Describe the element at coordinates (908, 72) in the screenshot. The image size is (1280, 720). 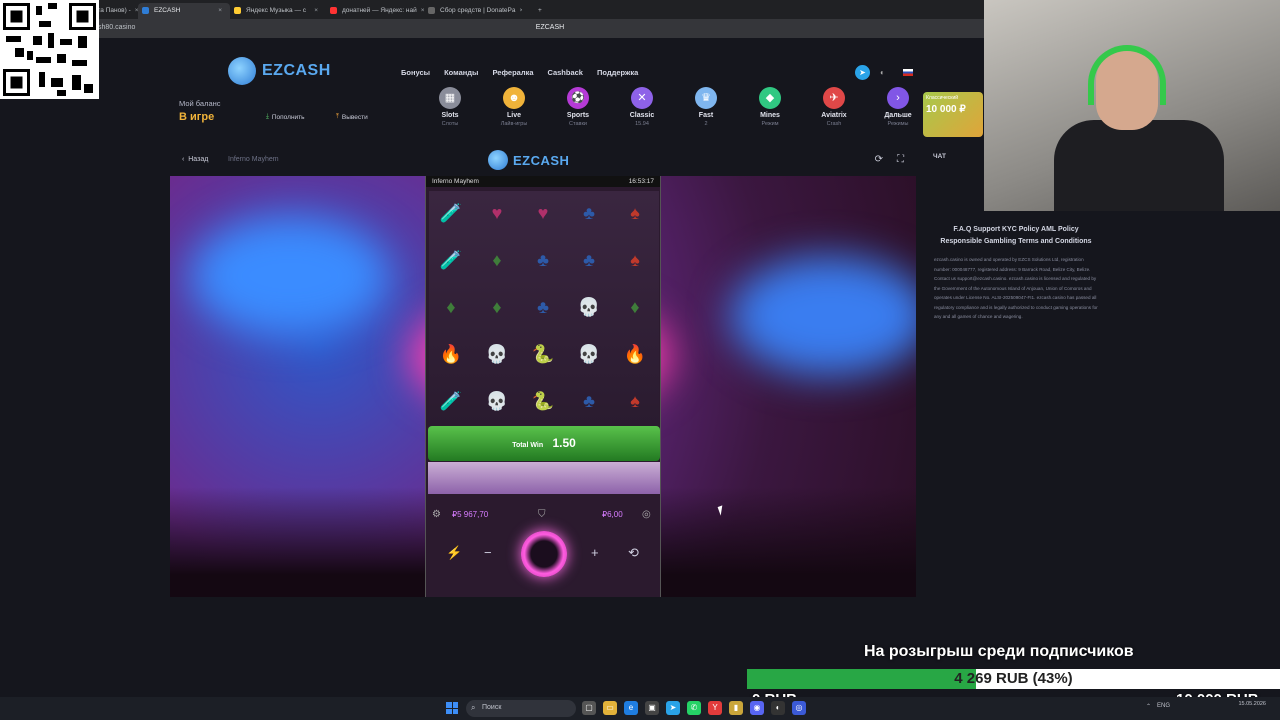
I see `language-flag-icon` at that location.